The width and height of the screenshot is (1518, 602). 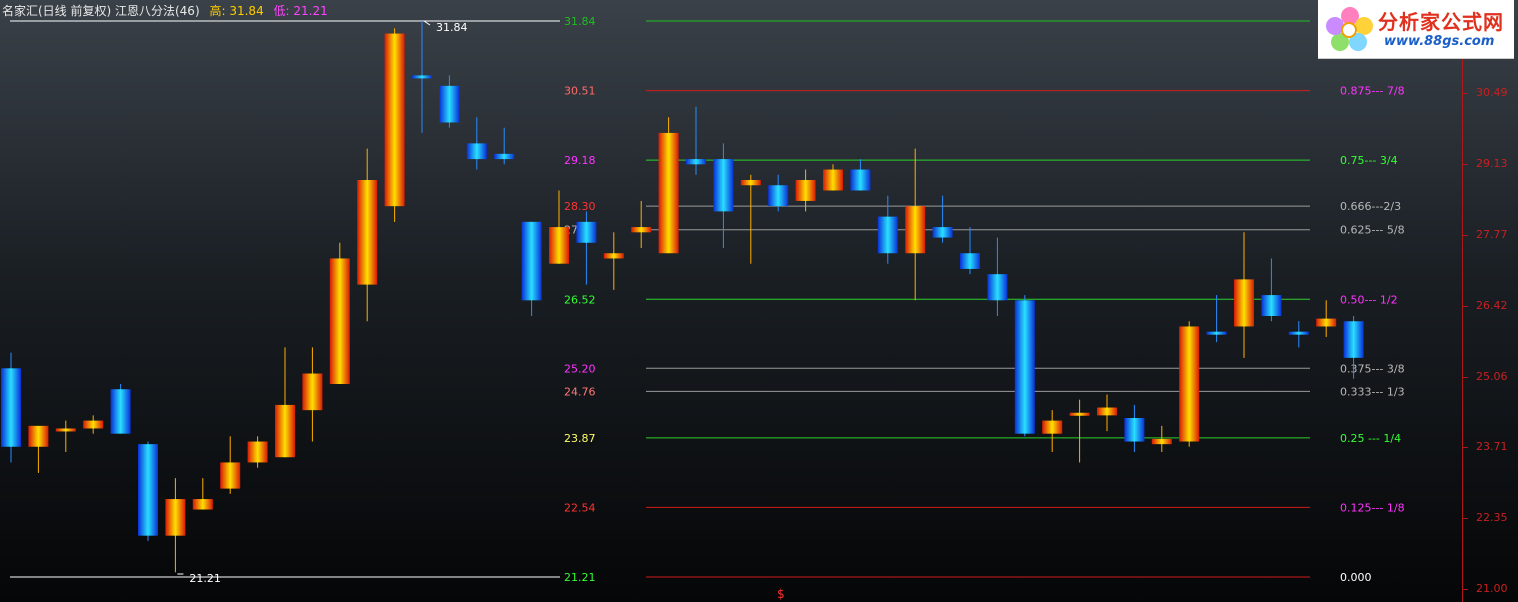 I want to click on high-annotation: 31.84, so click(x=452, y=27).